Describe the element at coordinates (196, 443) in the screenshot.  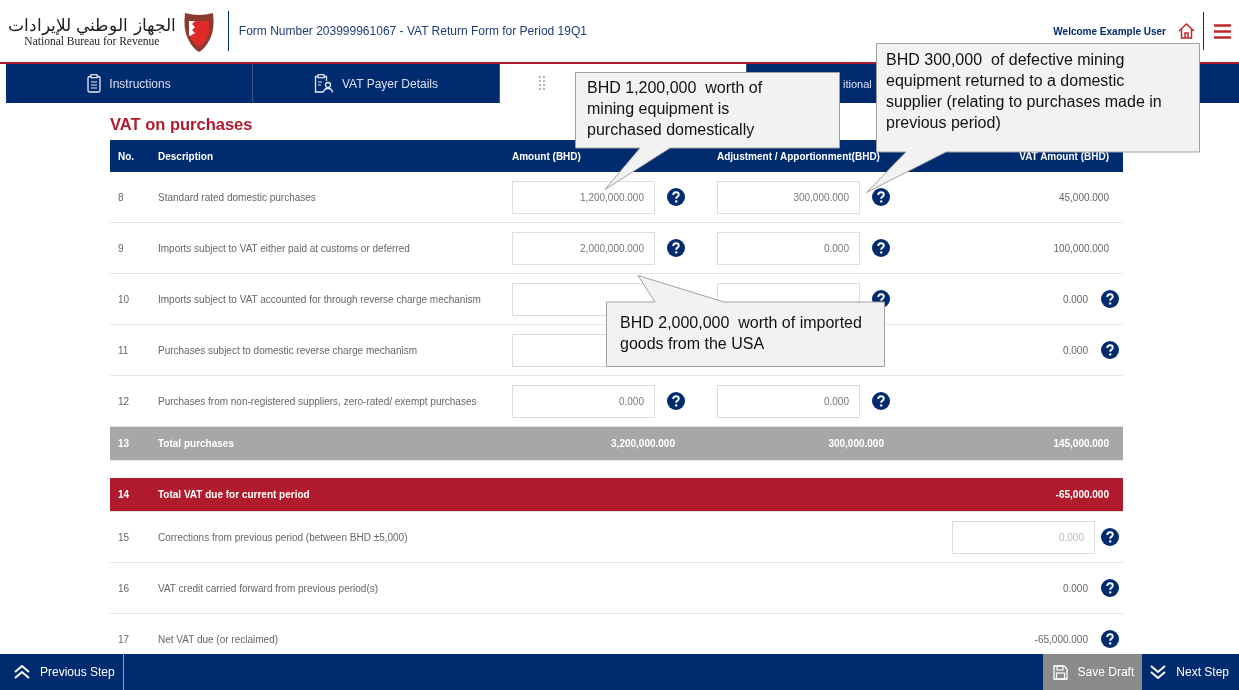
I see `row-description: Total purchases` at that location.